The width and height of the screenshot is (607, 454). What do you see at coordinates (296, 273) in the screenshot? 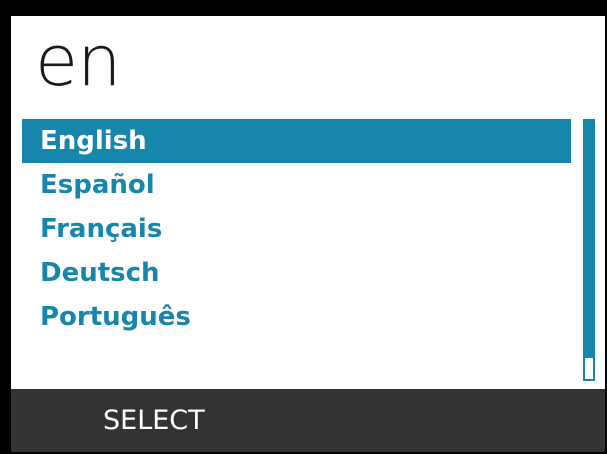
I see `list-item-deutsch: Deutsch` at bounding box center [296, 273].